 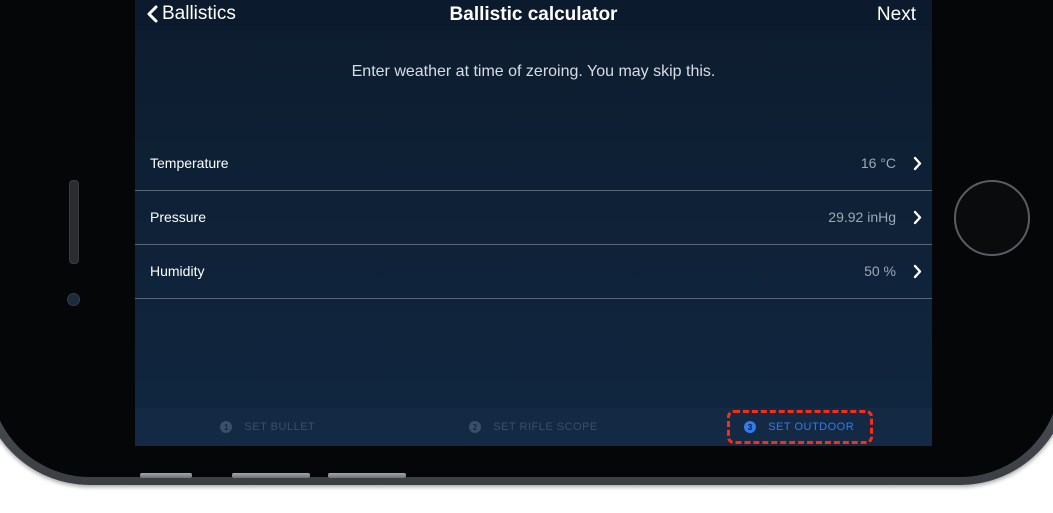 What do you see at coordinates (800, 427) in the screenshot?
I see `highlight-annotation` at bounding box center [800, 427].